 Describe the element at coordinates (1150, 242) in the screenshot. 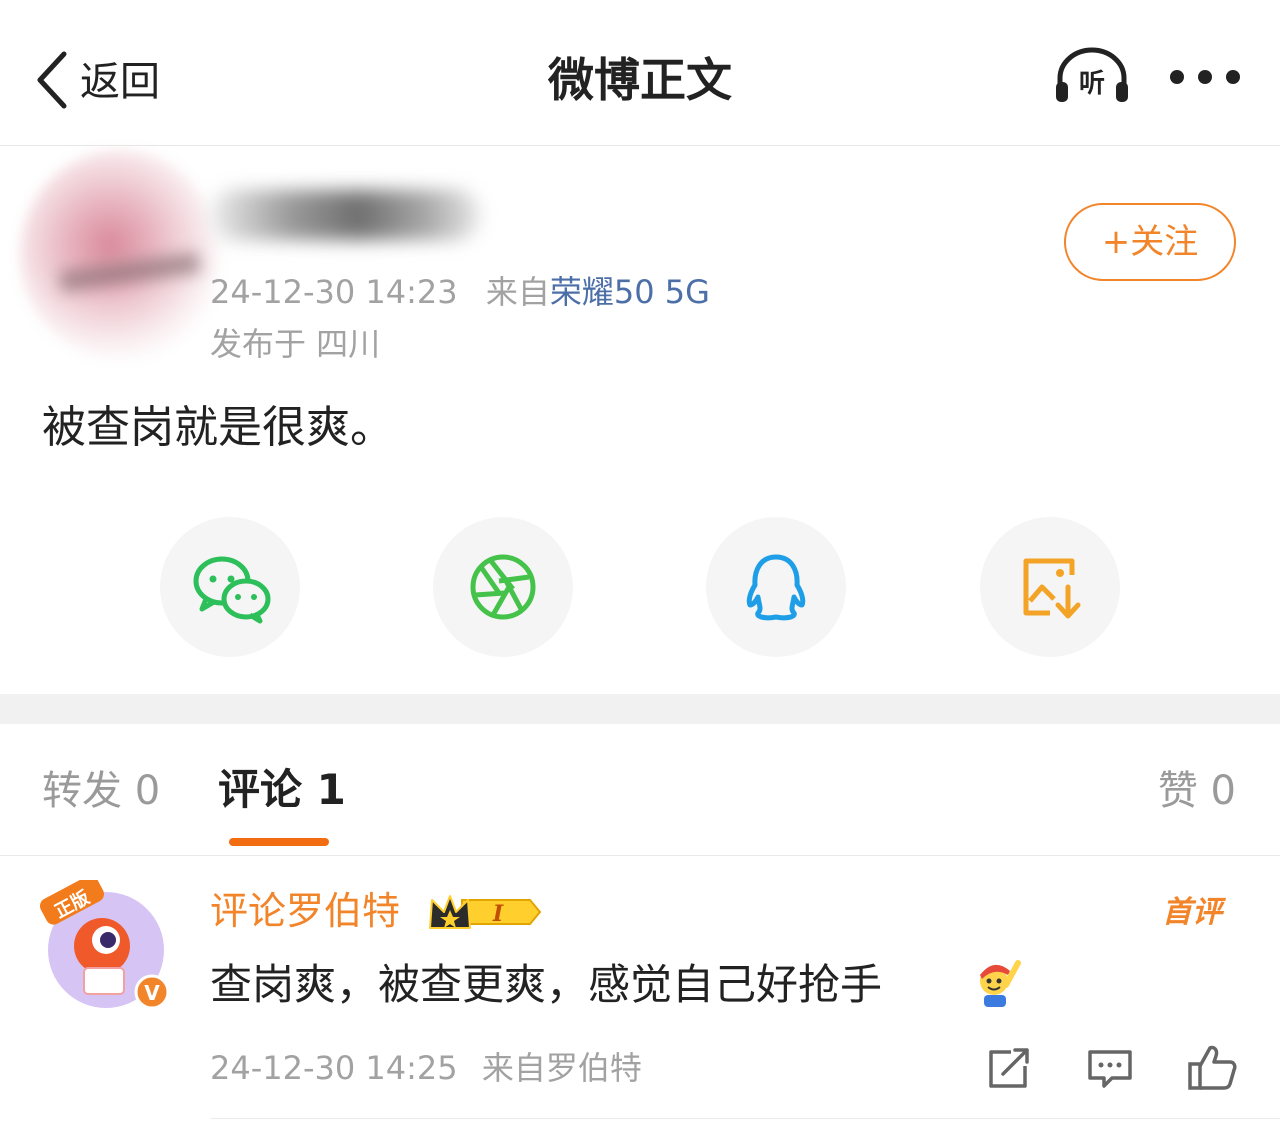

I see `follow-button: +关注` at that location.